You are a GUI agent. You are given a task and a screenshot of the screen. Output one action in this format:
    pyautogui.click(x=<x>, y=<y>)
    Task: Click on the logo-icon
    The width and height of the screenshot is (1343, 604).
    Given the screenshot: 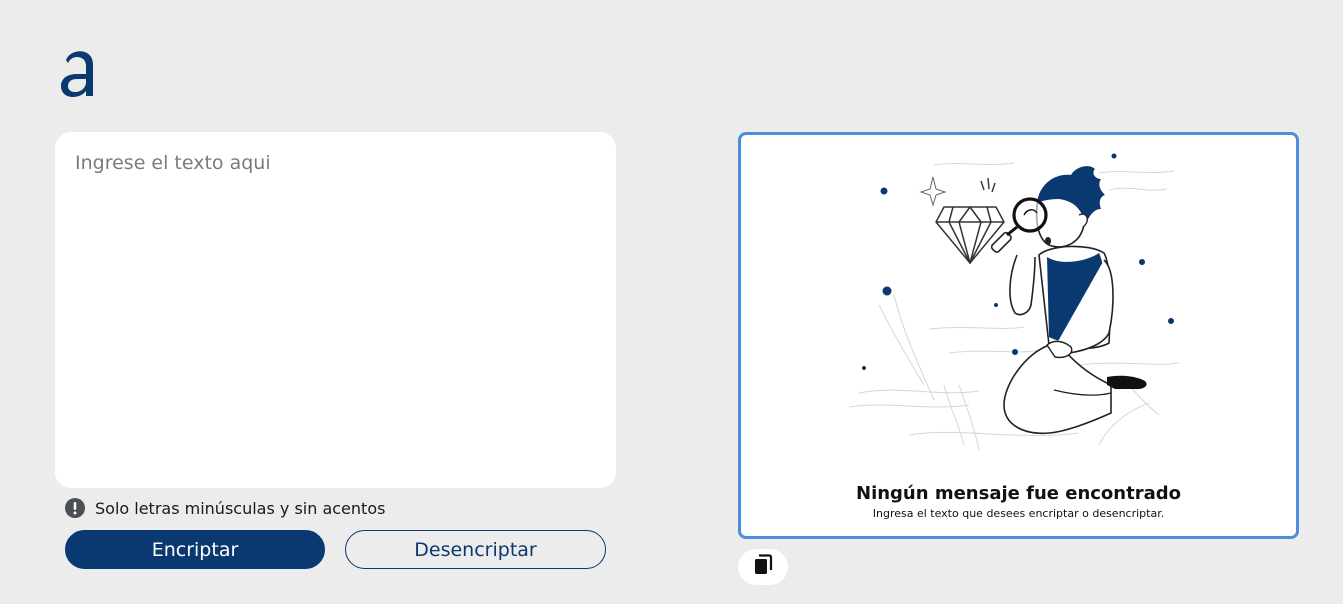 What is the action you would take?
    pyautogui.click(x=78, y=73)
    